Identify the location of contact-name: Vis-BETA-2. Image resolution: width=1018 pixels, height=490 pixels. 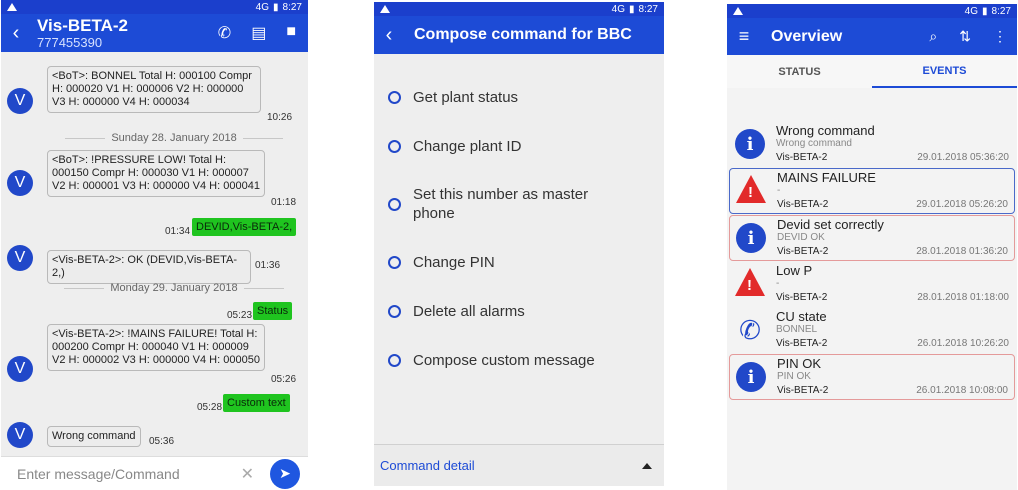
(83, 25).